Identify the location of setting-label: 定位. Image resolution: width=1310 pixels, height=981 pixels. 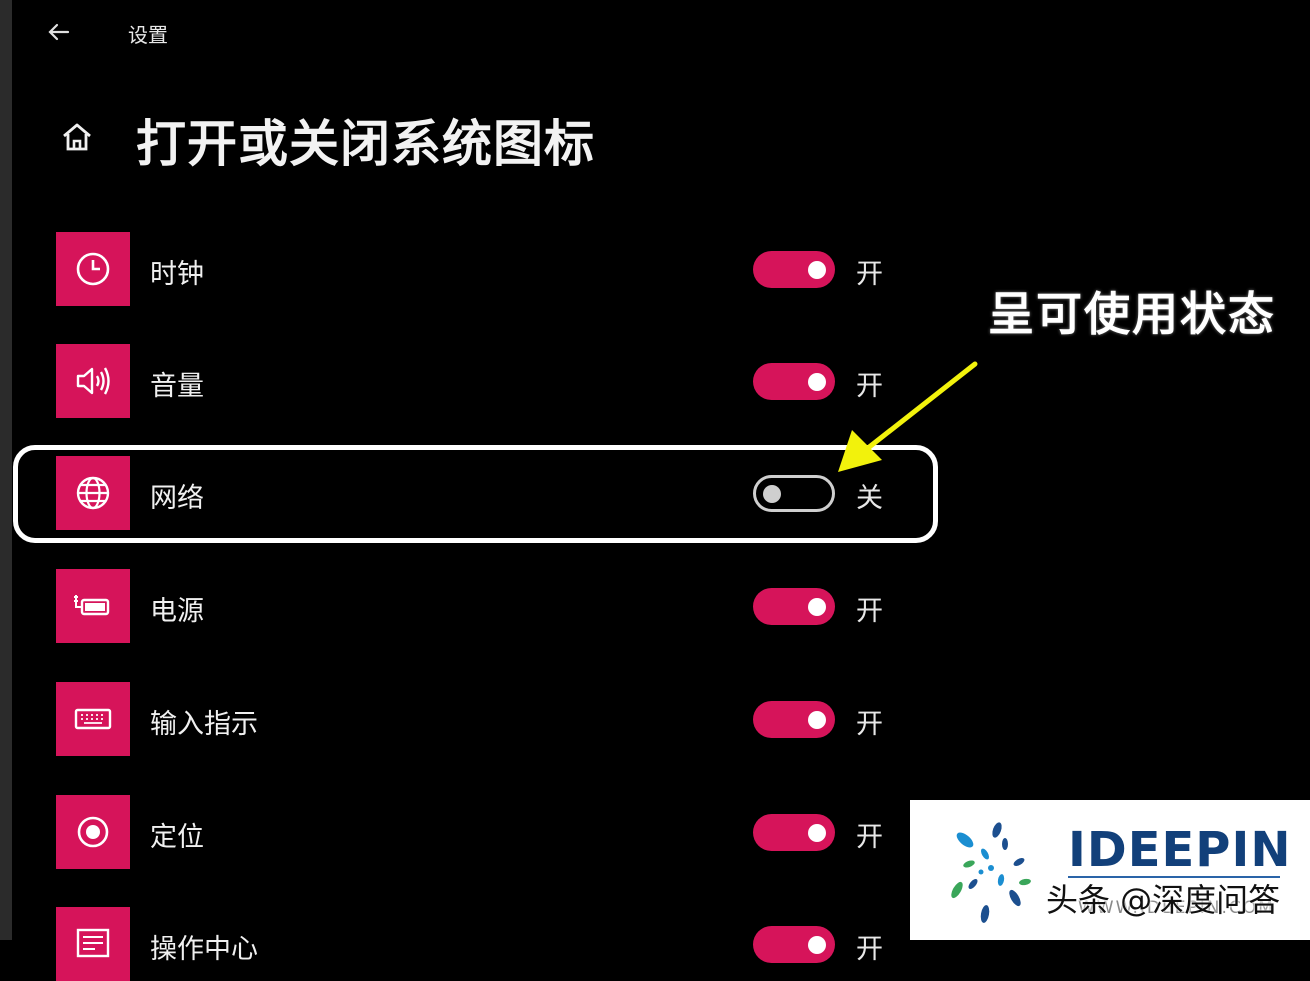
(177, 837).